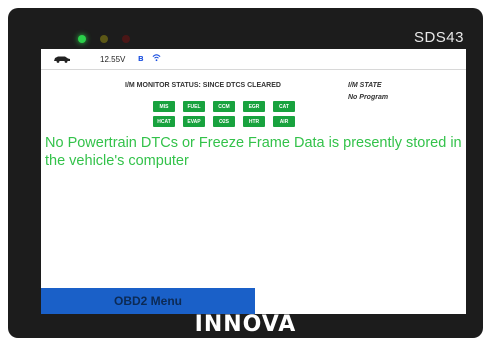 Image resolution: width=491 pixels, height=344 pixels. I want to click on wifi-icon, so click(156, 58).